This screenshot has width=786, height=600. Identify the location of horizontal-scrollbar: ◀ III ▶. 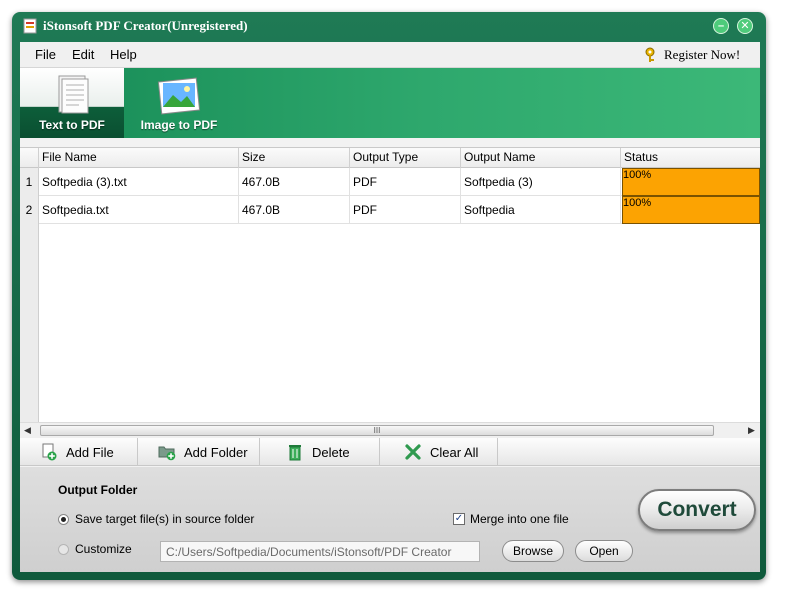
(390, 430).